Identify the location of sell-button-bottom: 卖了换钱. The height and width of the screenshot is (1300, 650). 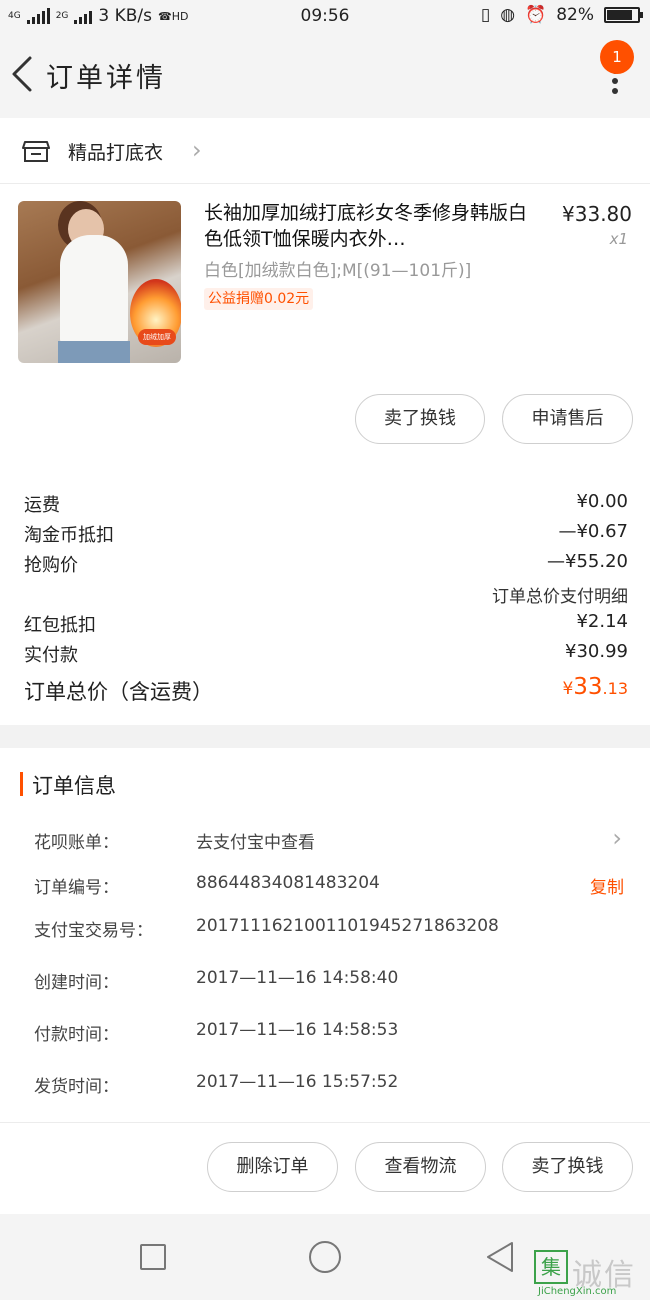
(567, 1167).